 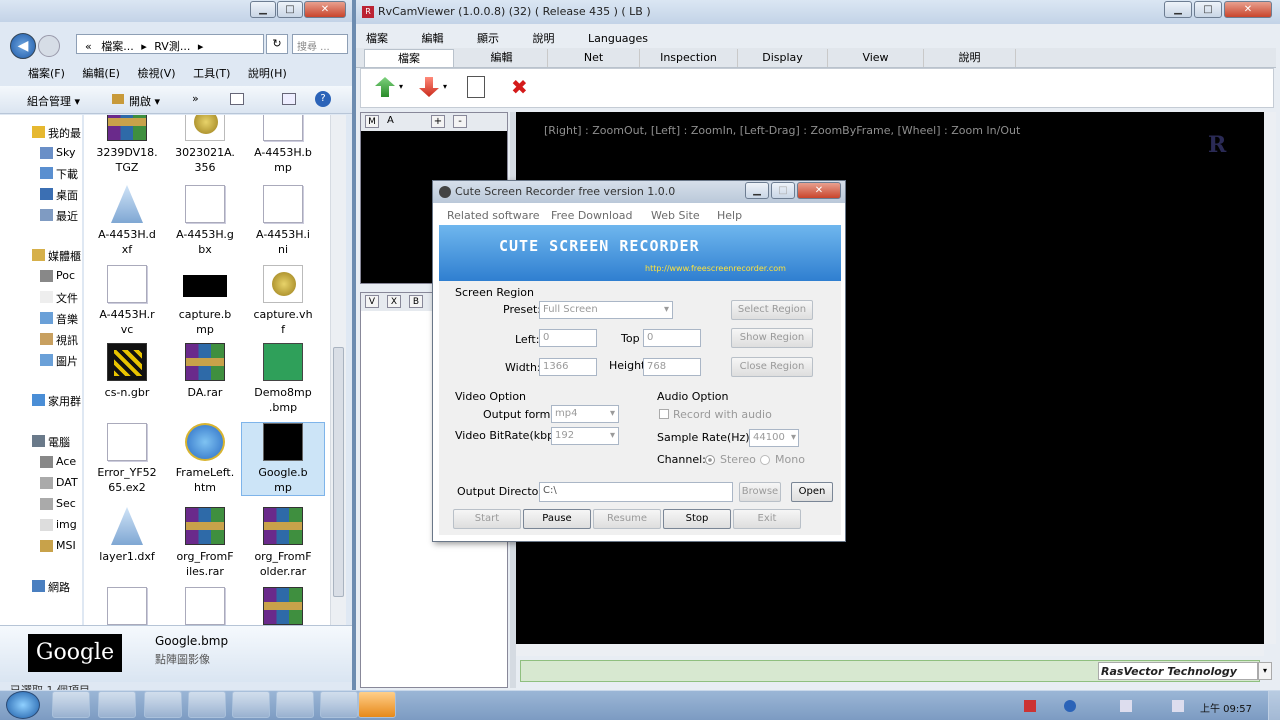 What do you see at coordinates (59, 298) in the screenshot?
I see `sidebar-item: 文件` at bounding box center [59, 298].